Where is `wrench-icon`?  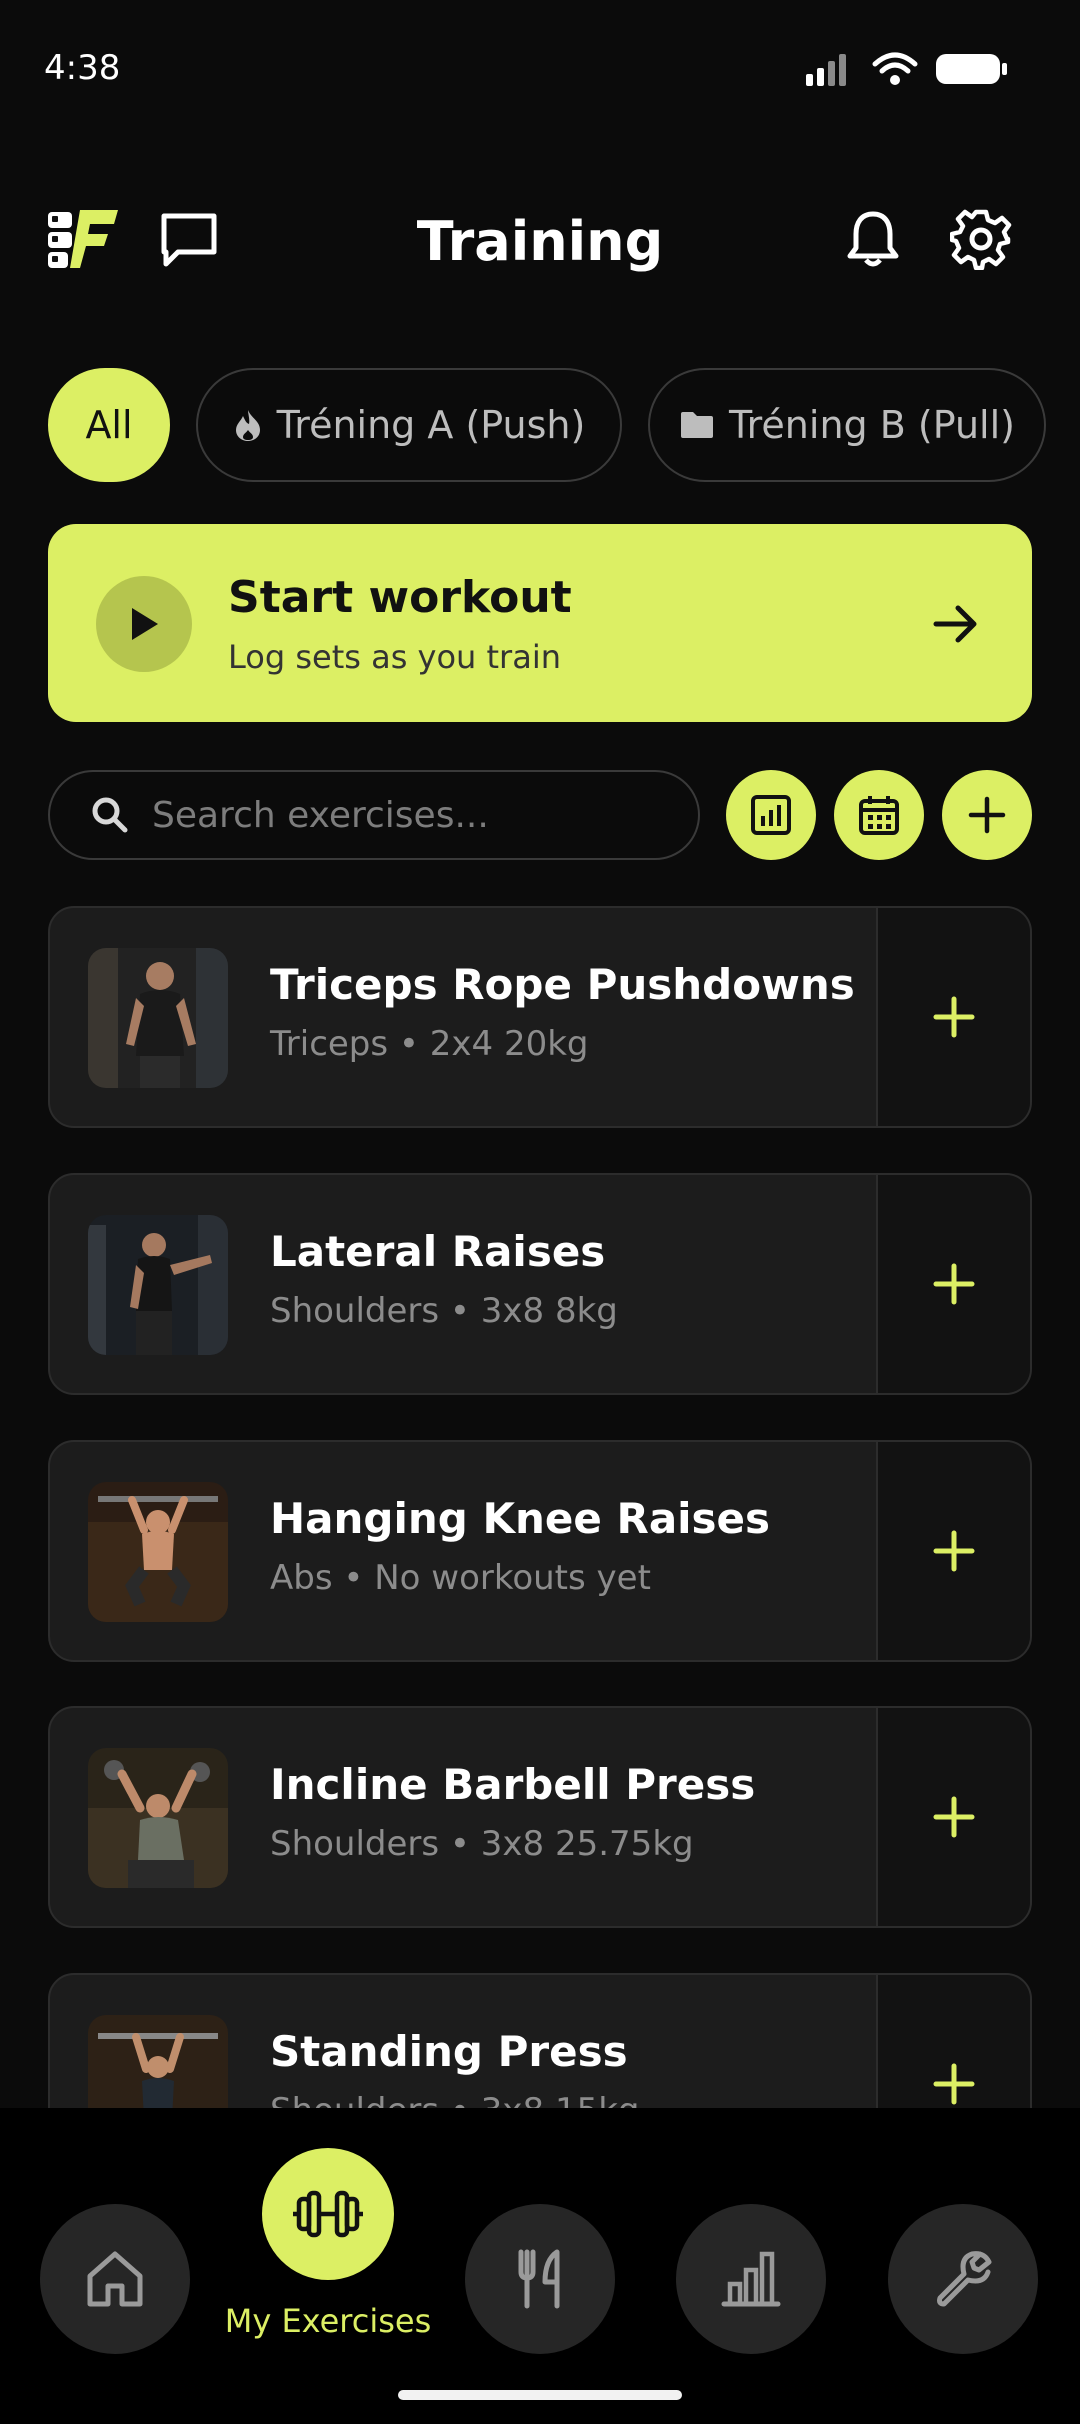
wrench-icon is located at coordinates (964, 2279).